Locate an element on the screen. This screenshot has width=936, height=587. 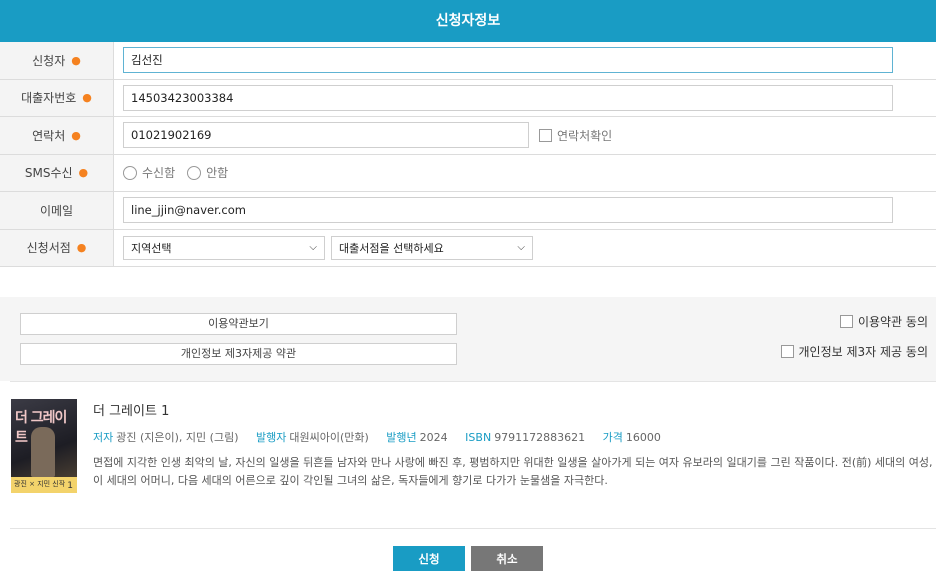
sms-label: SMS수신 ● is located at coordinates (57, 172).